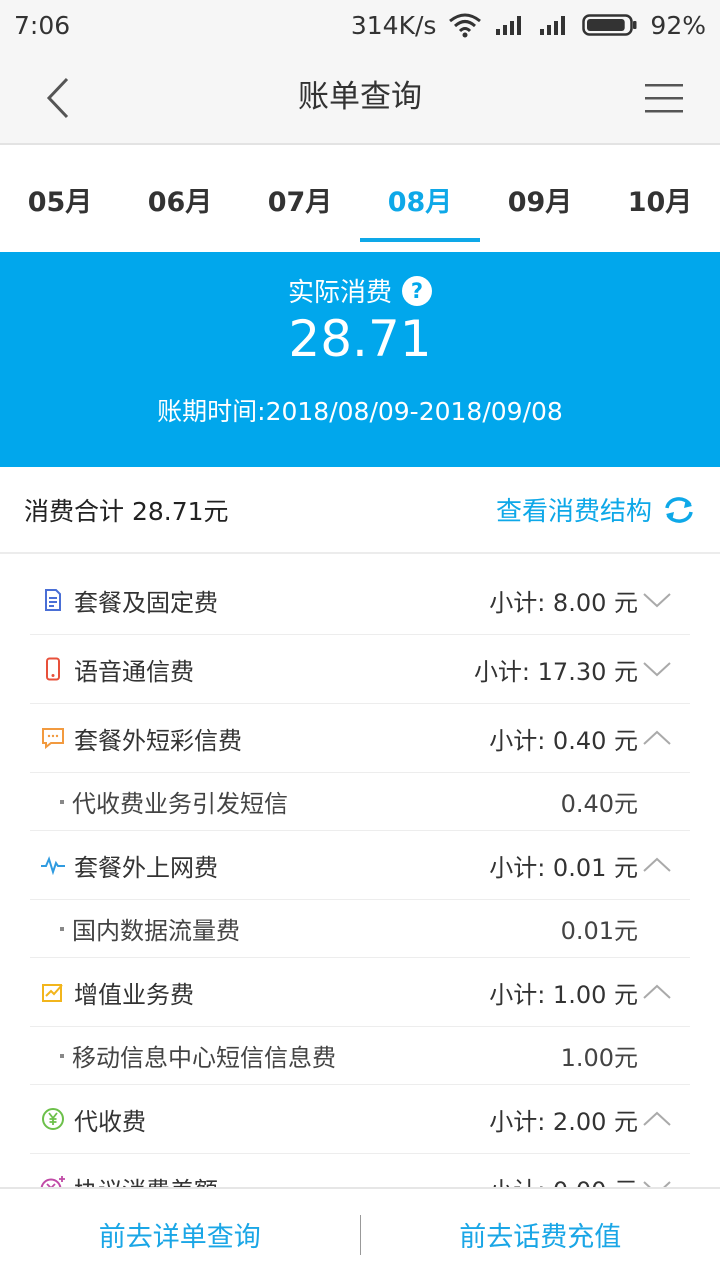 This screenshot has width=720, height=1280. Describe the element at coordinates (300, 199) in the screenshot. I see `tab-month-07: 07月` at that location.